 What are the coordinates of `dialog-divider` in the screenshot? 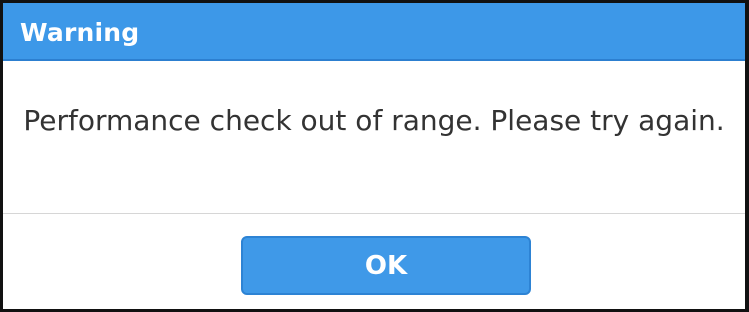 It's located at (374, 213).